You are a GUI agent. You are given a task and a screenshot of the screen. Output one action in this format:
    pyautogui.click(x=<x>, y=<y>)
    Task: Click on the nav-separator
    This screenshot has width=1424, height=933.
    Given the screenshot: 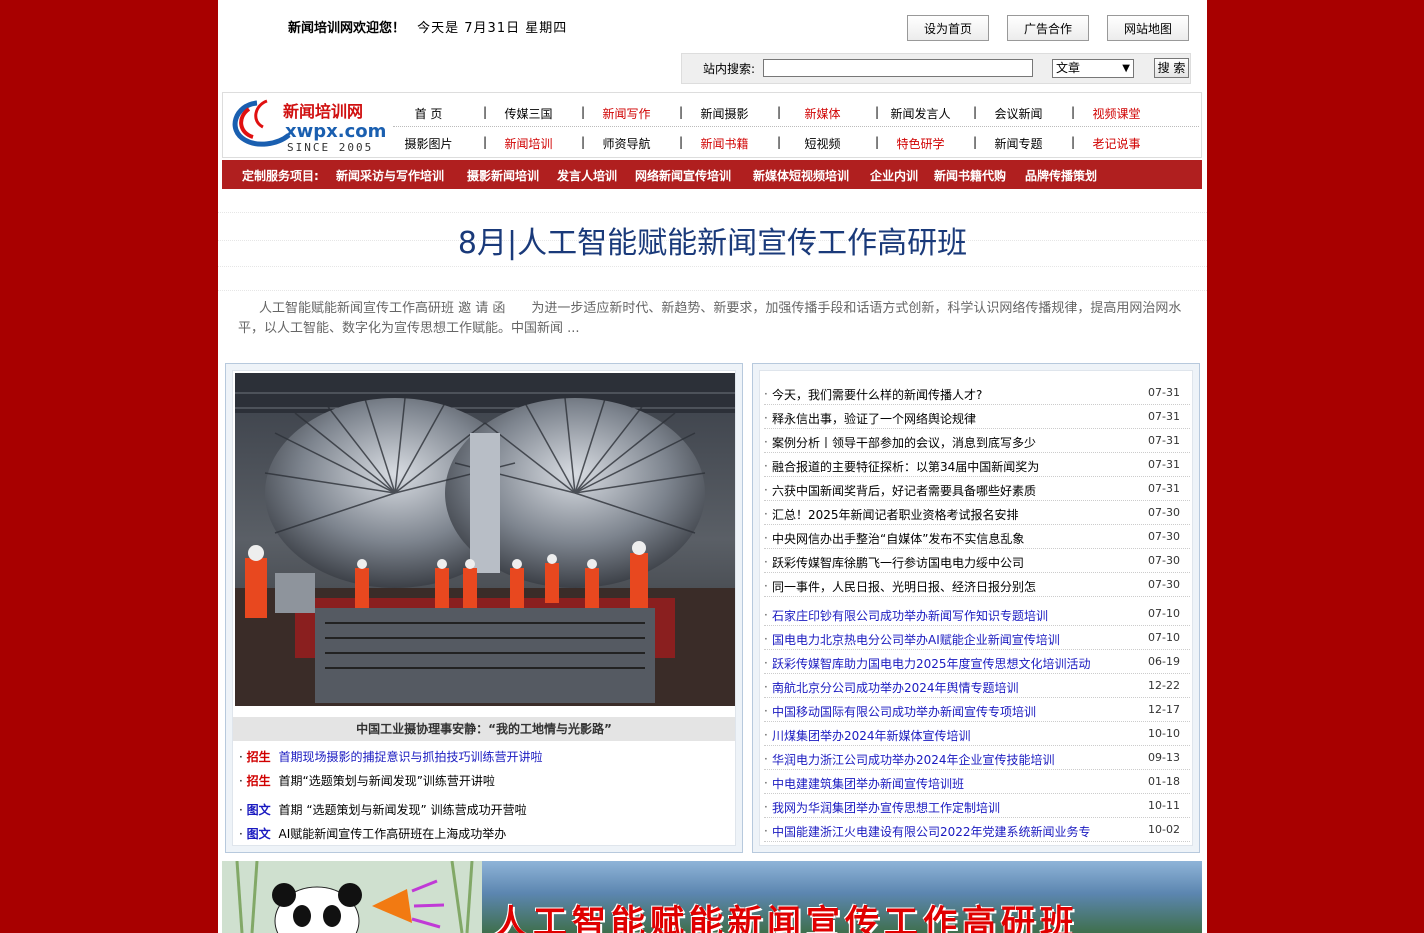 What is the action you would take?
    pyautogui.click(x=796, y=126)
    